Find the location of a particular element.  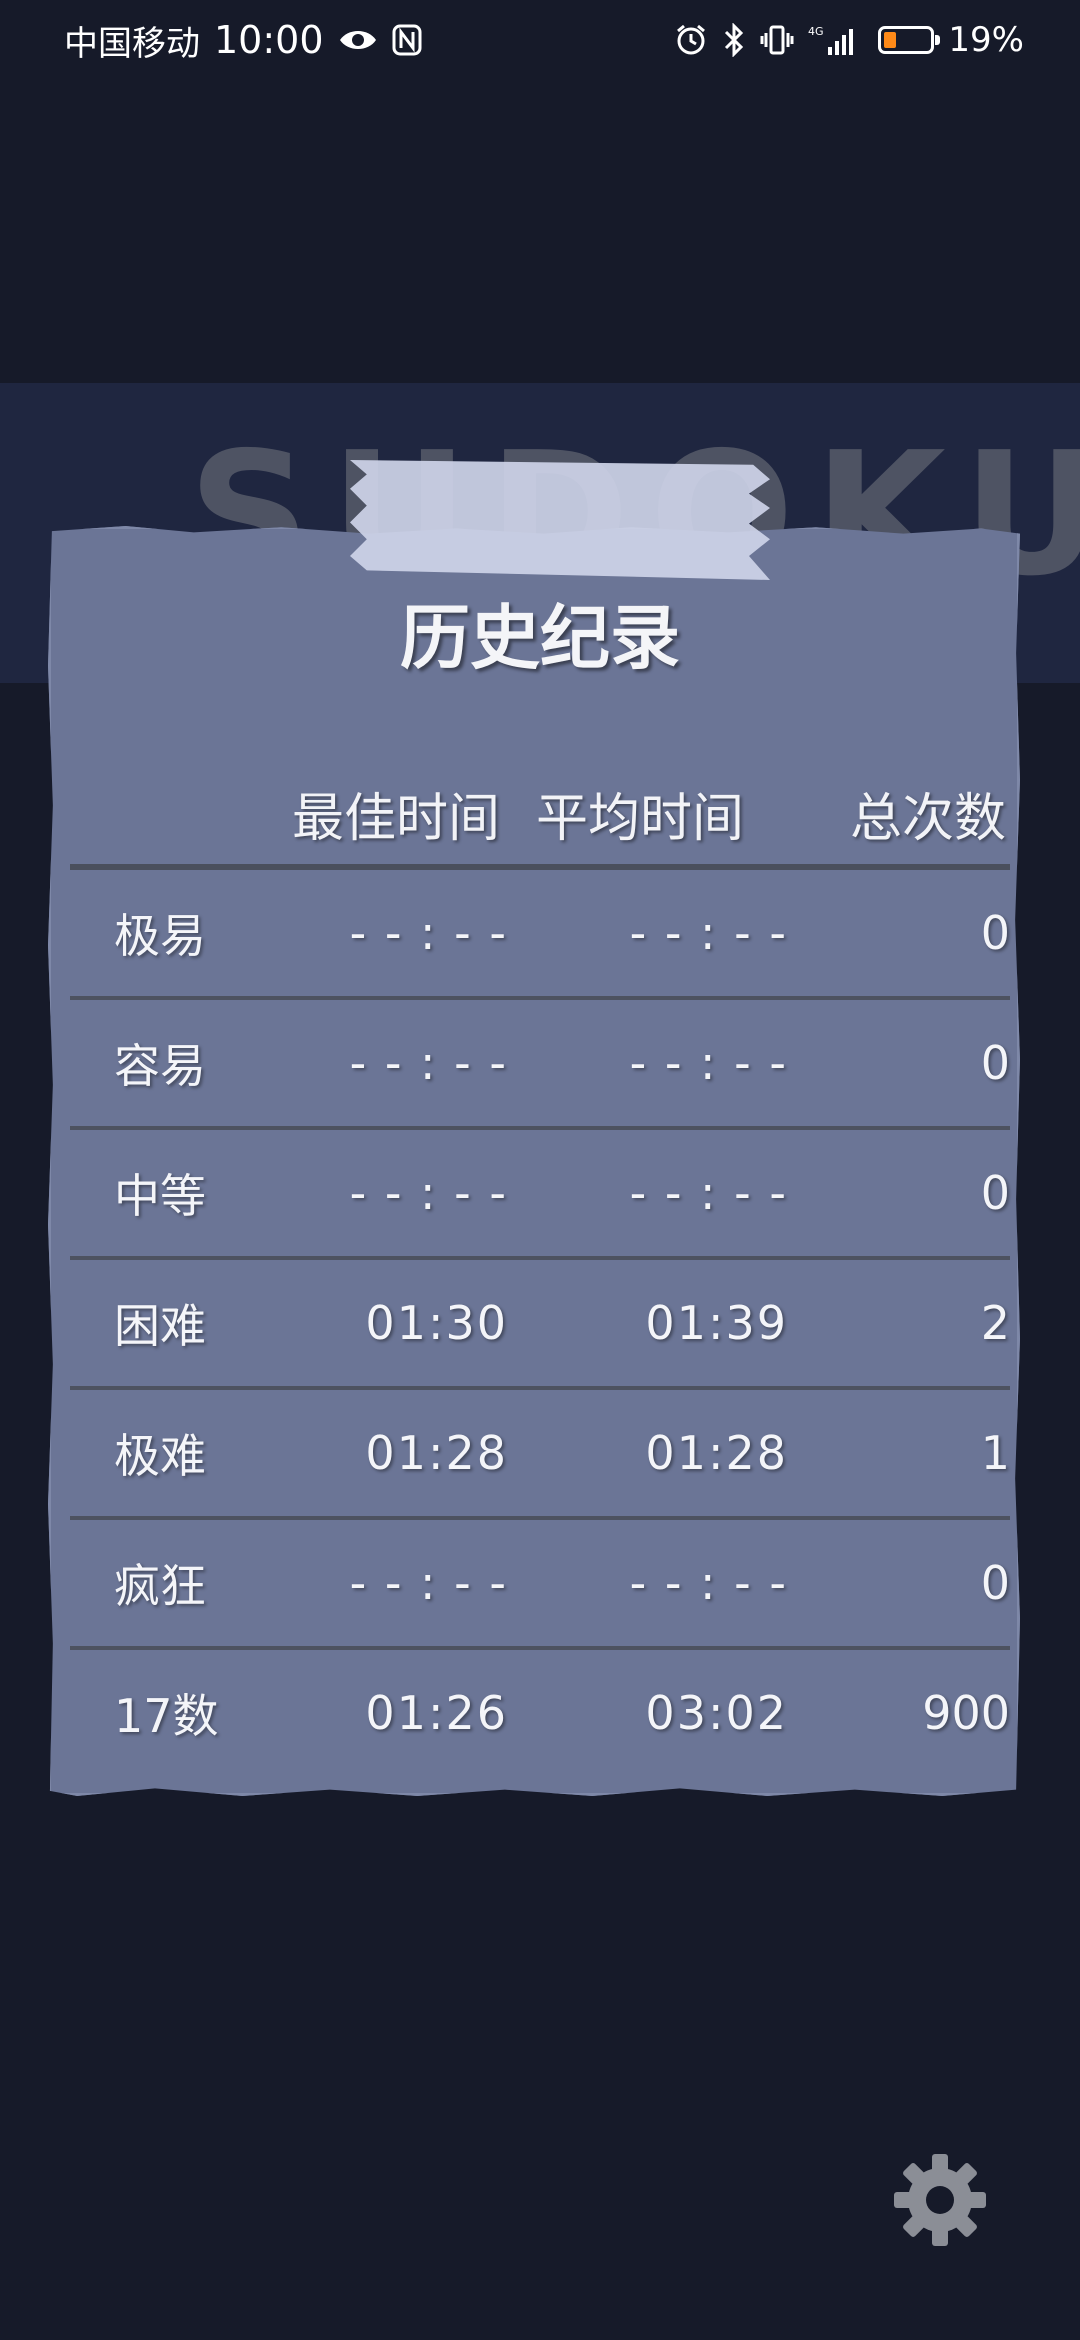

tape-decoration is located at coordinates (560, 520).